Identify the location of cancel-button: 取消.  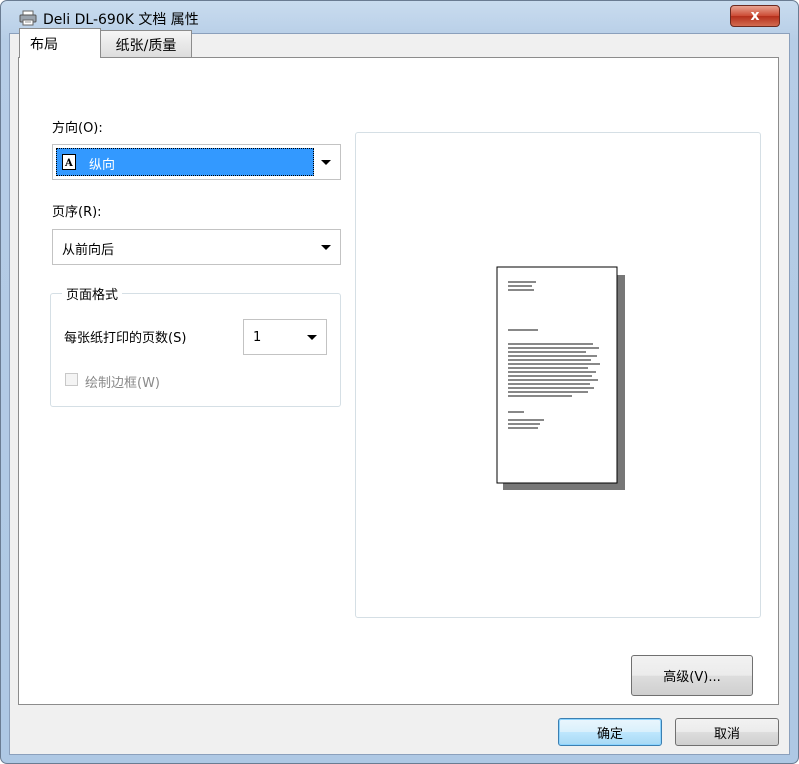
(727, 732).